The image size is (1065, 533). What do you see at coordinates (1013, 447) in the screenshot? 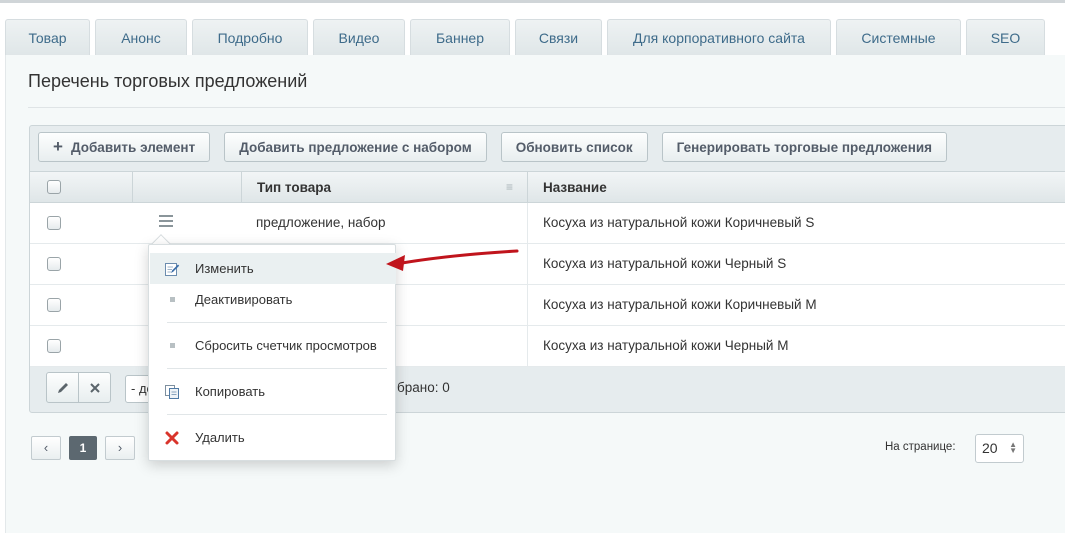
I see `select-arrows-icon: ▲ ▼` at bounding box center [1013, 447].